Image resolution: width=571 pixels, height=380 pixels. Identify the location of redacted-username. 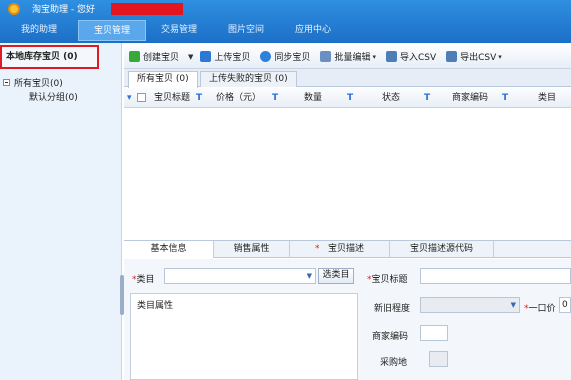
(147, 9).